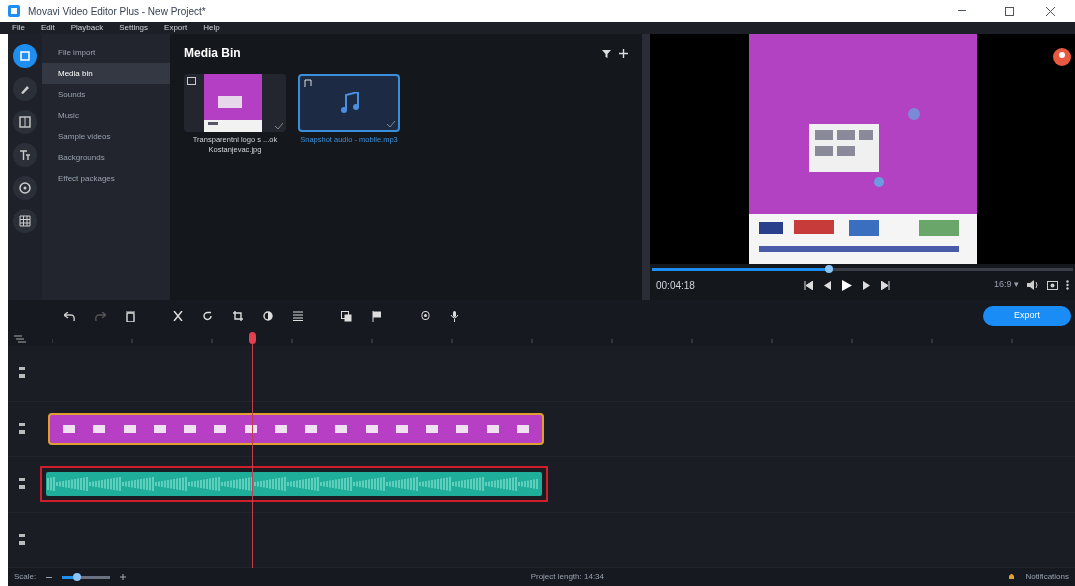  I want to click on crop-icon, so click(238, 316).